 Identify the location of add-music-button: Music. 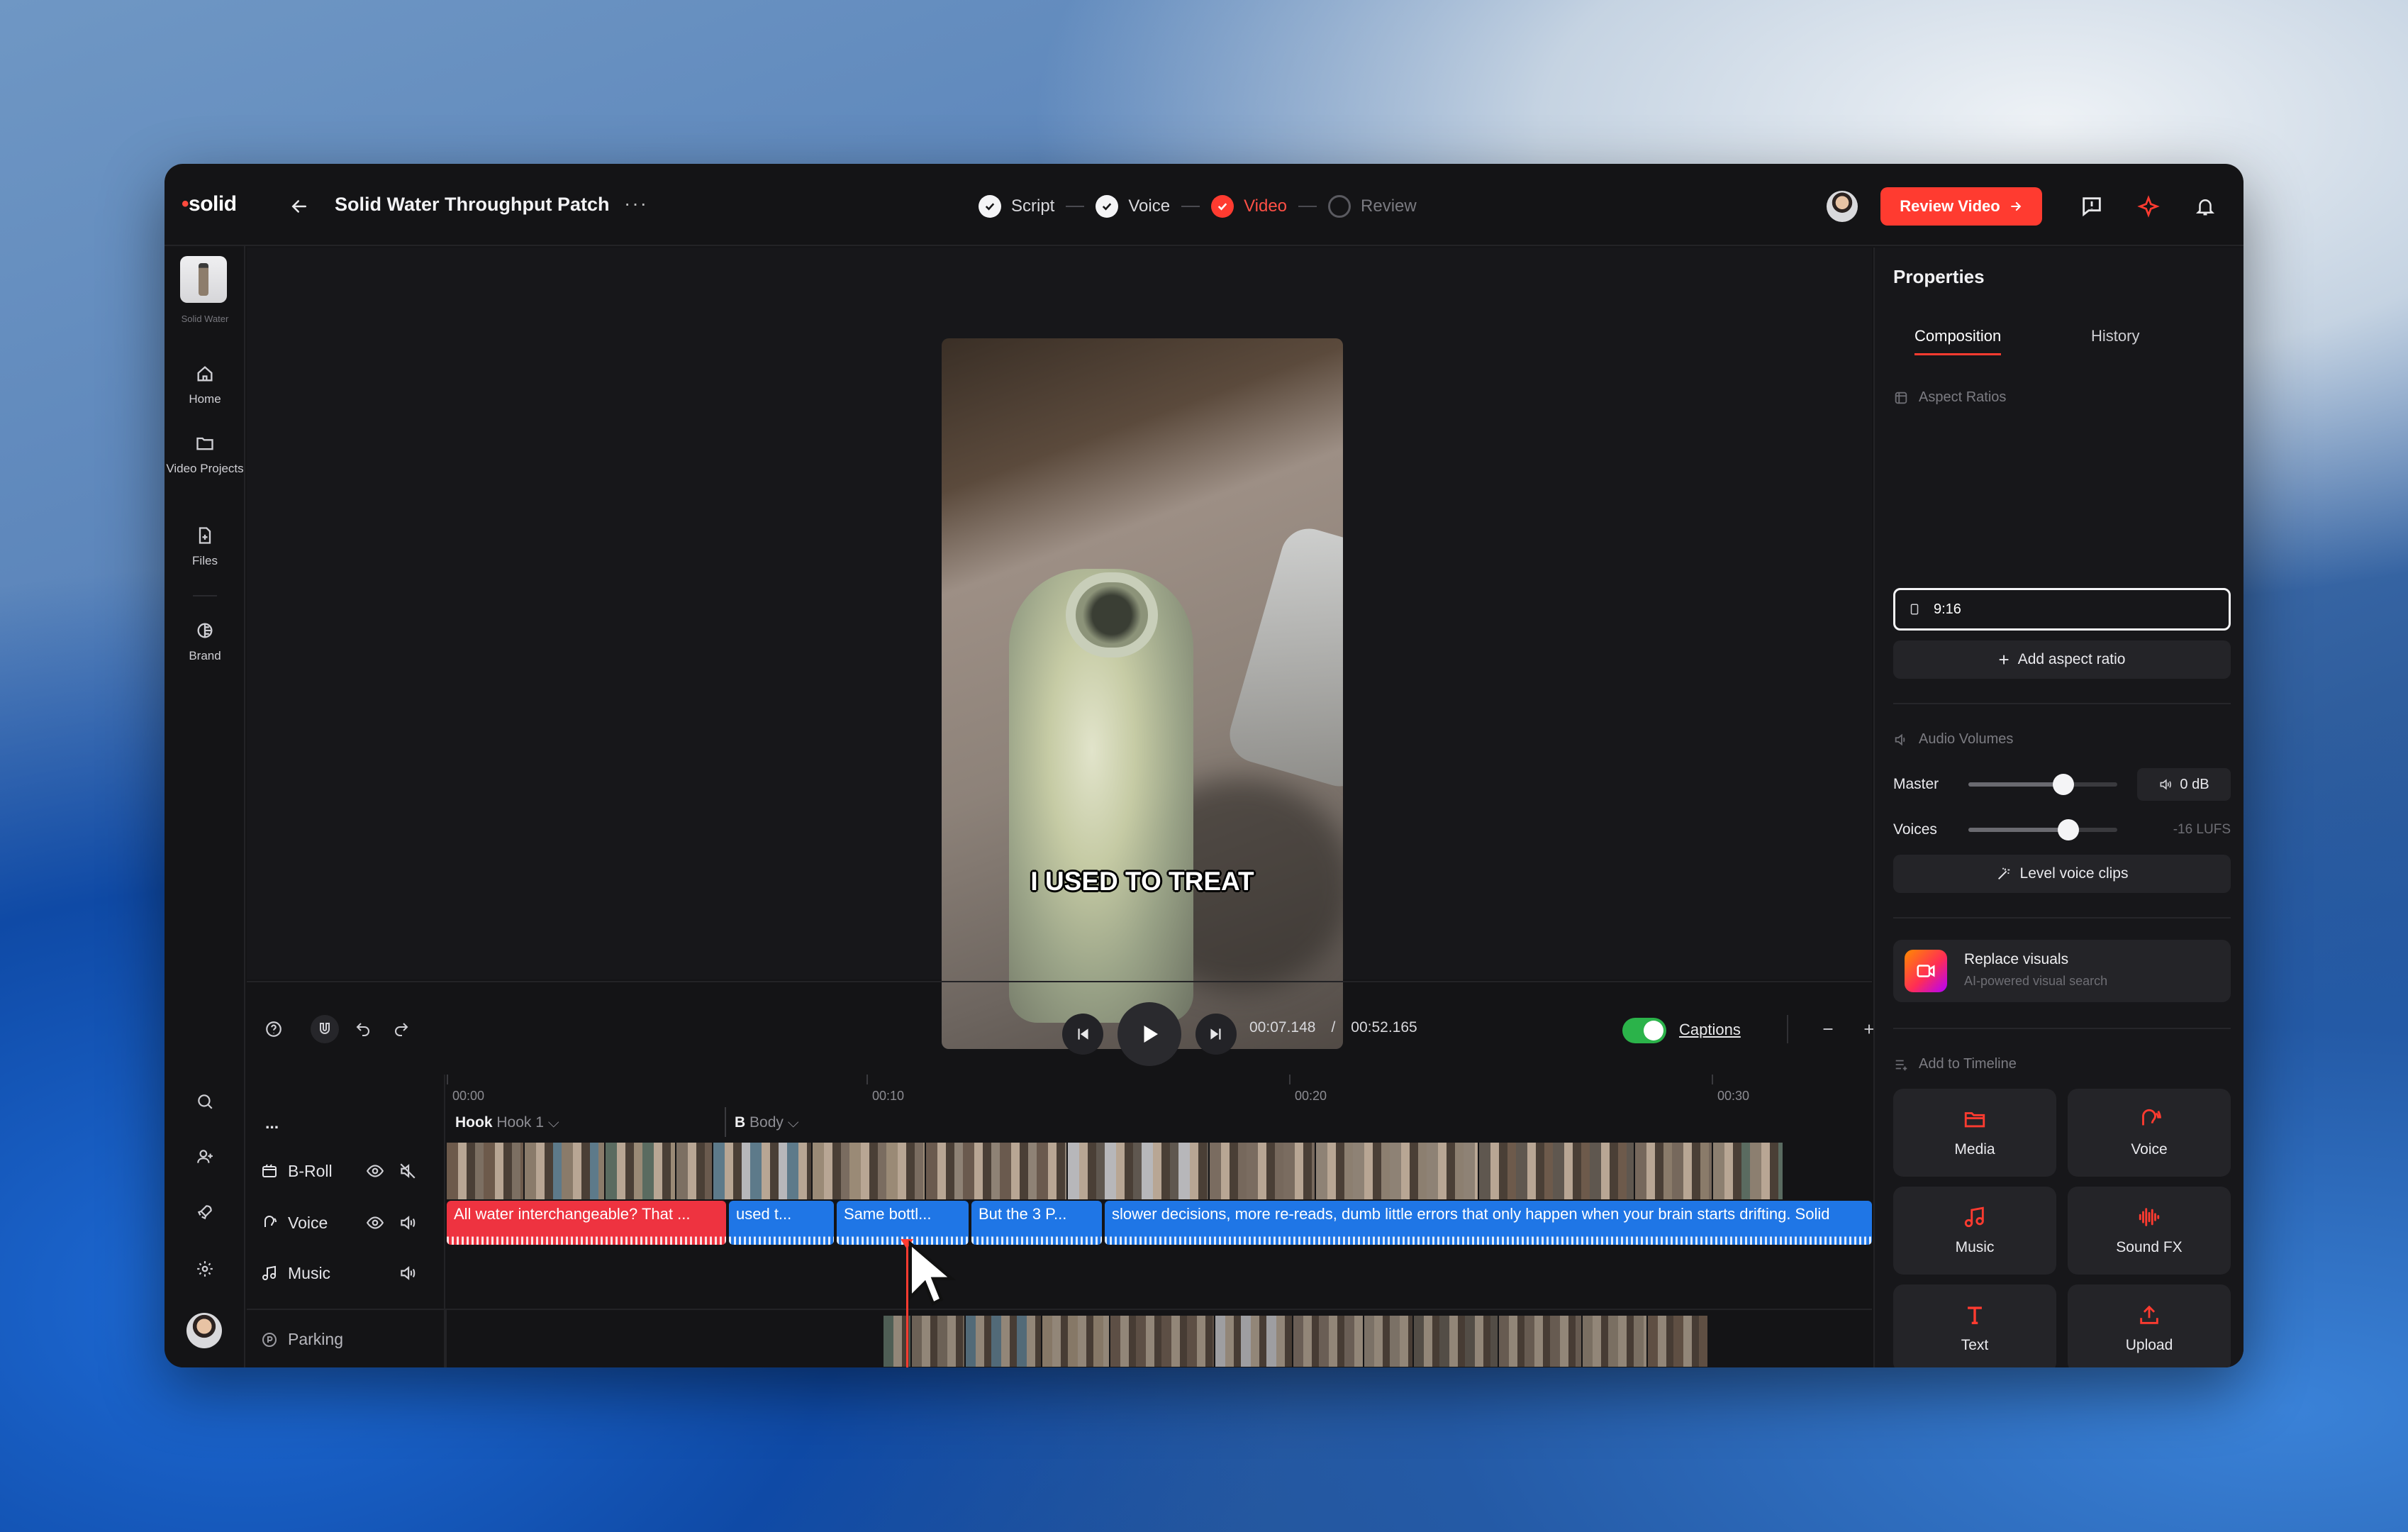
(1974, 1231).